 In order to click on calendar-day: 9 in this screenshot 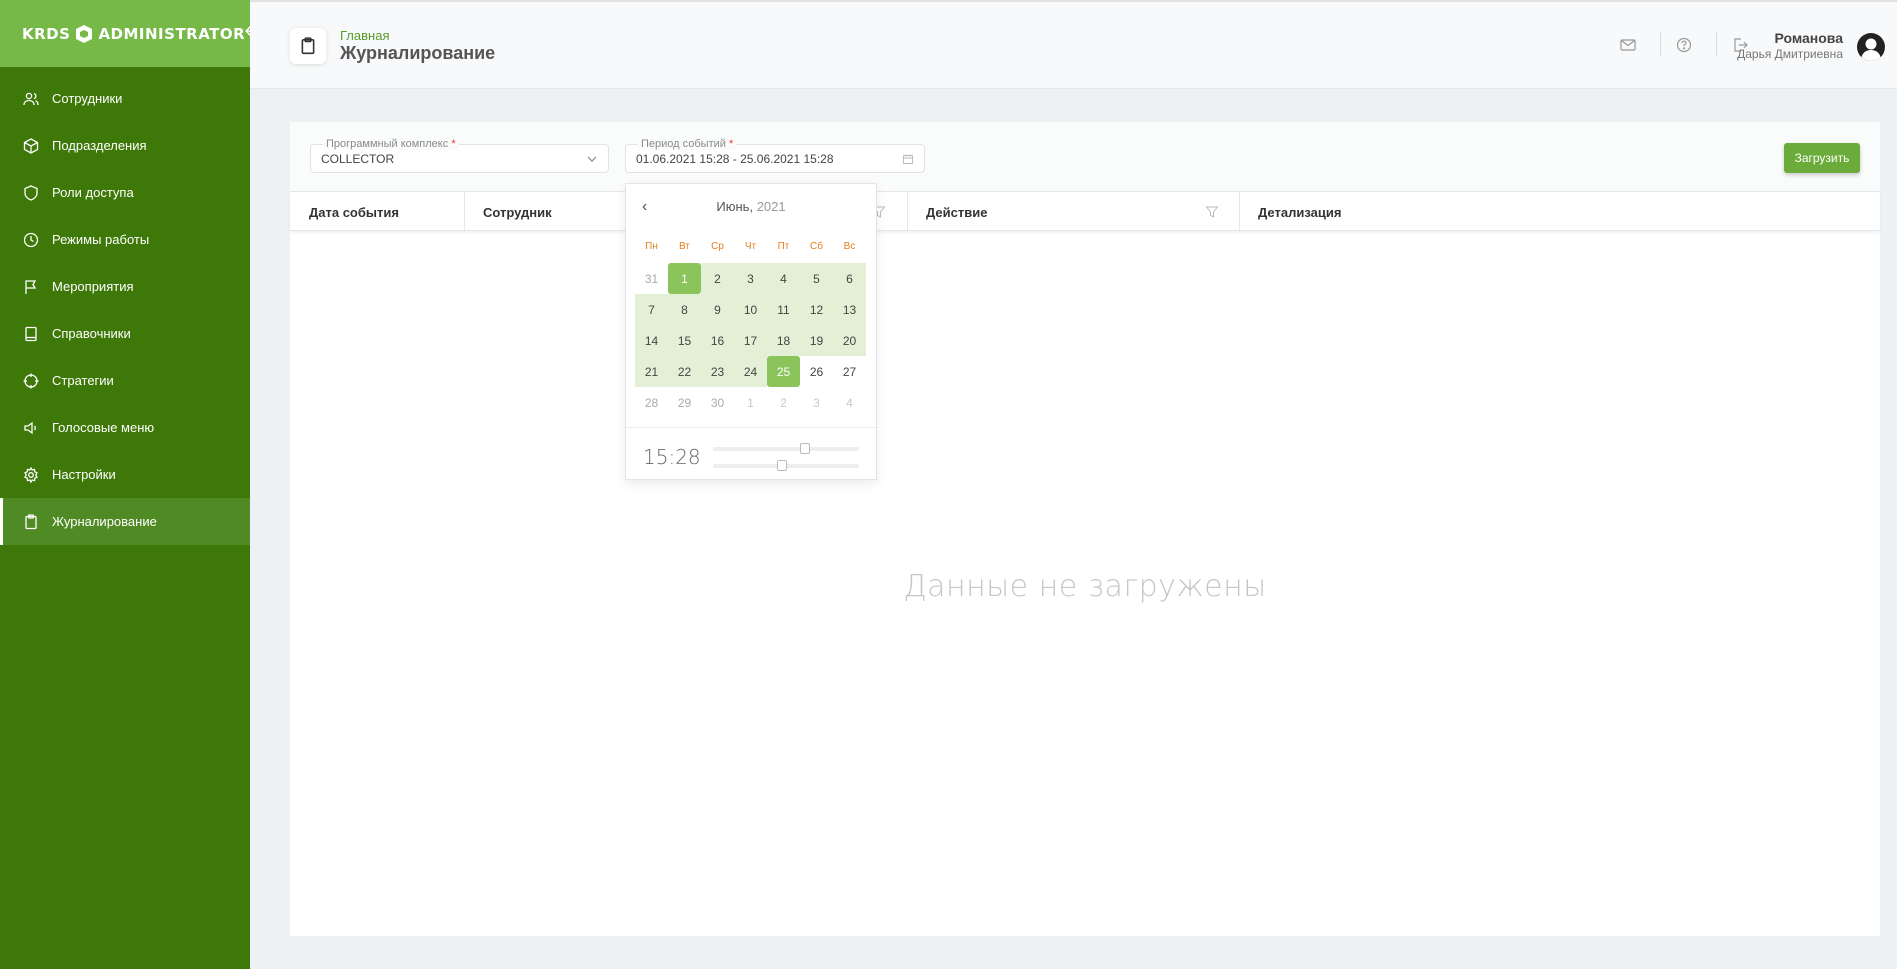, I will do `click(717, 309)`.